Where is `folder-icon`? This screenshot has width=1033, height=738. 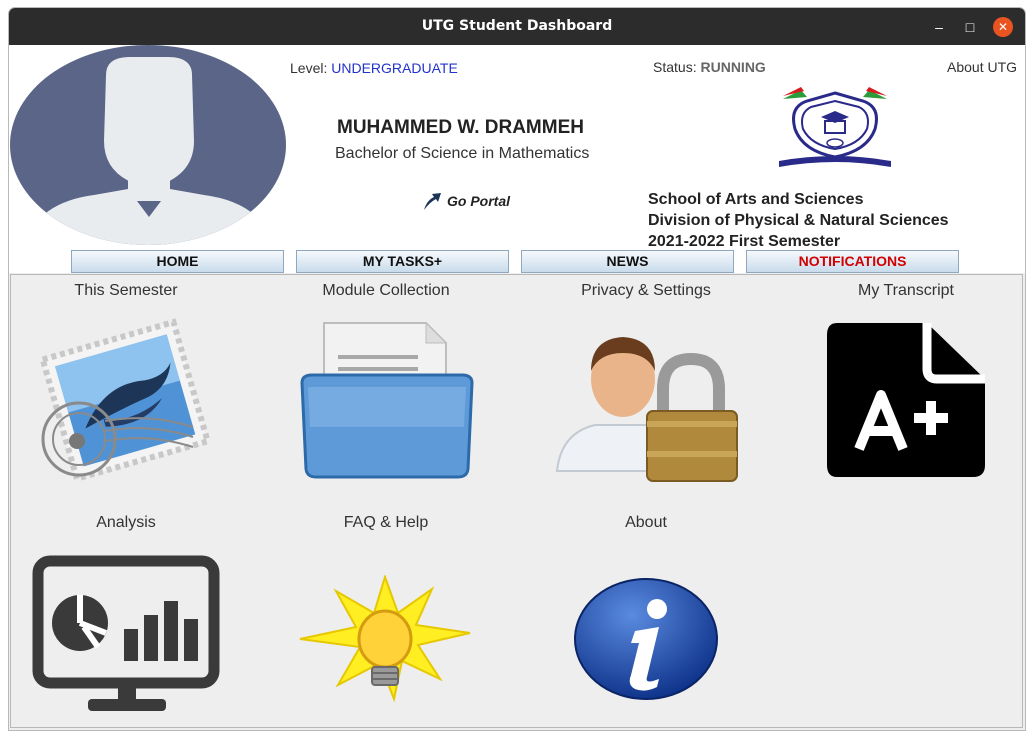 folder-icon is located at coordinates (387, 399).